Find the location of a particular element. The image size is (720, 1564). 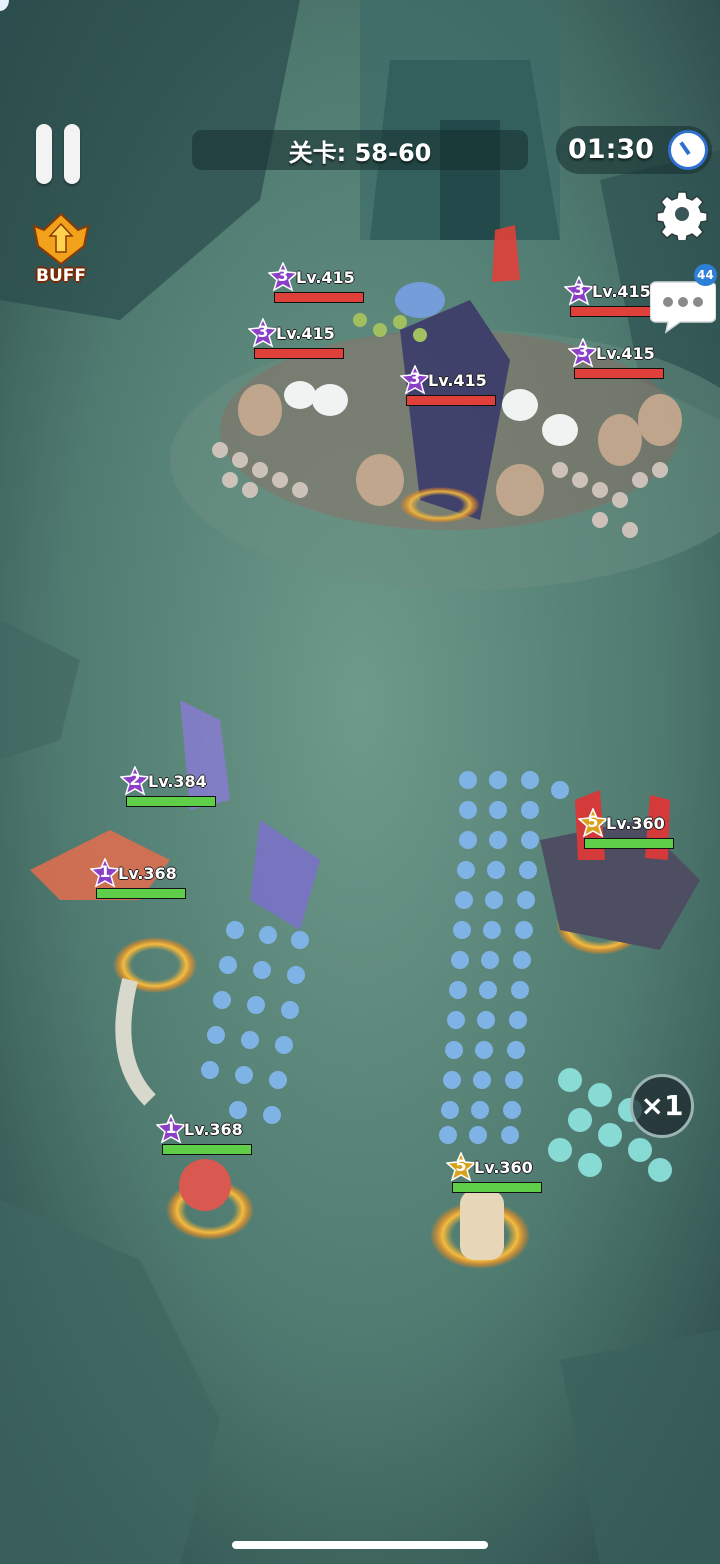

speed-toggle-button: ×1 is located at coordinates (662, 1106).